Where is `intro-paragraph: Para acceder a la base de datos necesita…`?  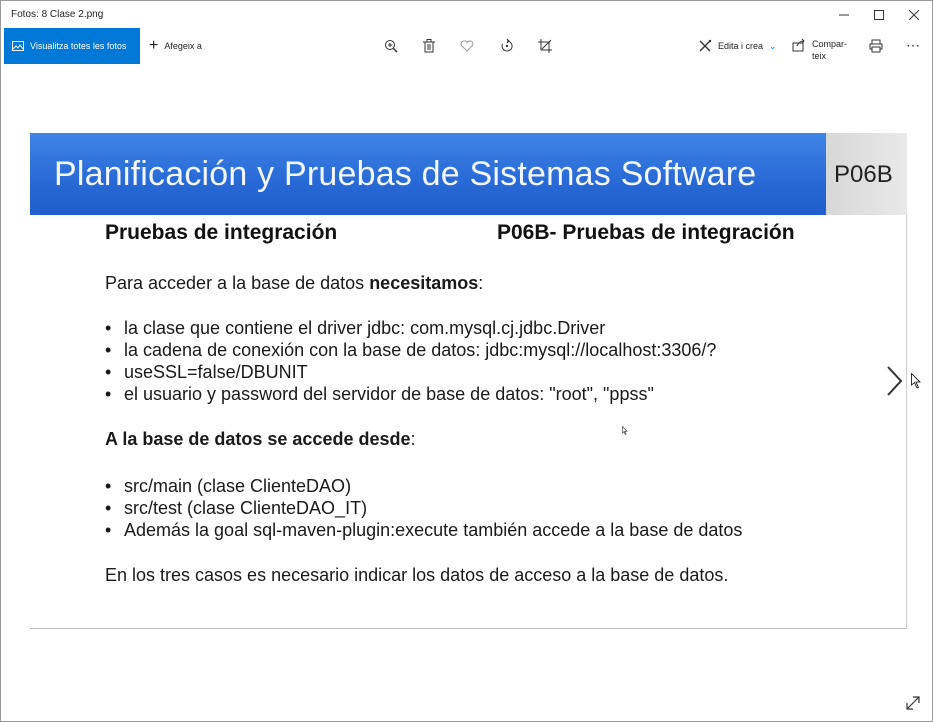 intro-paragraph: Para acceder a la base de datos necesita… is located at coordinates (294, 283).